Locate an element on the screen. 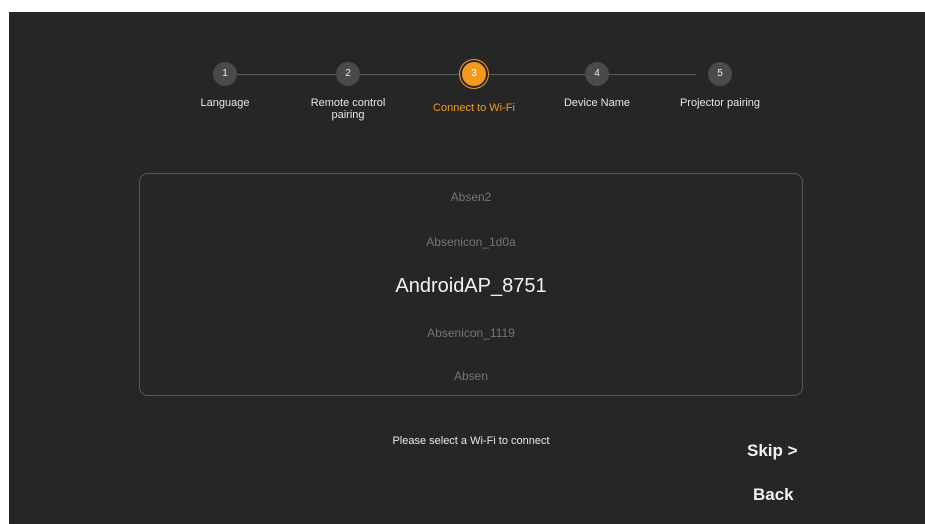  wifi-network-item: Absen is located at coordinates (471, 376).